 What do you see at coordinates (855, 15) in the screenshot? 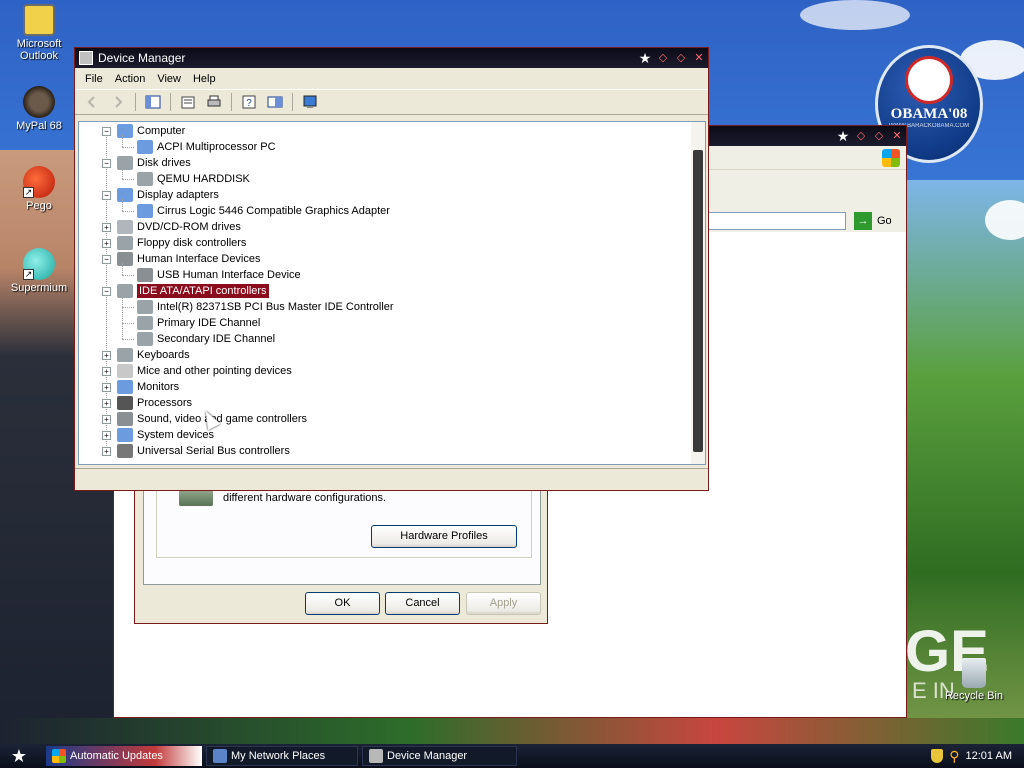
I see `cloud` at bounding box center [855, 15].